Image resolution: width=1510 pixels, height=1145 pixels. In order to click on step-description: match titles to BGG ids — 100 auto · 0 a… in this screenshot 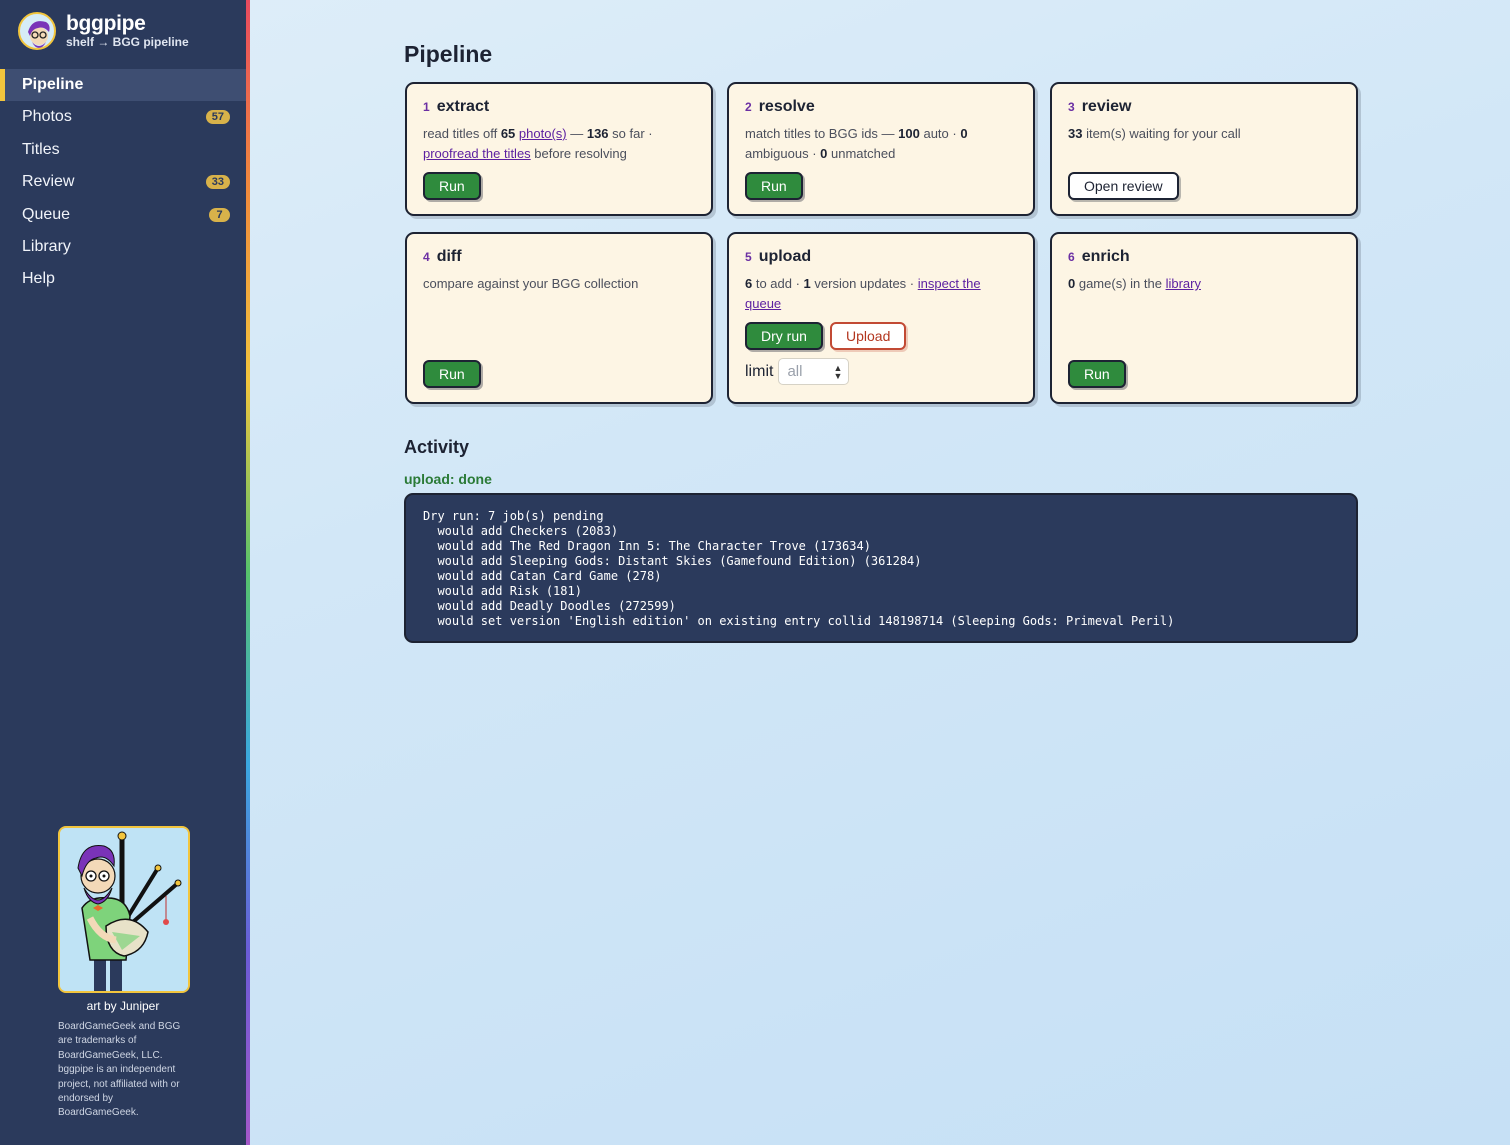, I will do `click(856, 143)`.